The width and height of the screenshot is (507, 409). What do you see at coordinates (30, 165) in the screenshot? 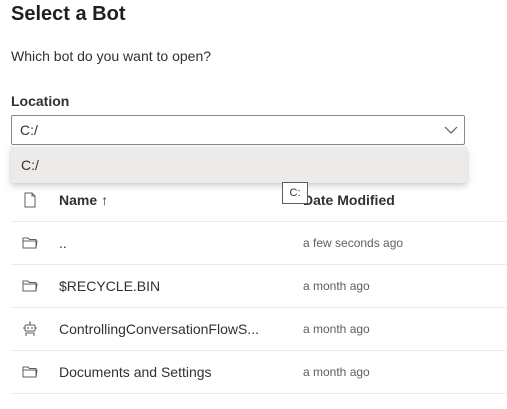
I see `location-option: C:/` at bounding box center [30, 165].